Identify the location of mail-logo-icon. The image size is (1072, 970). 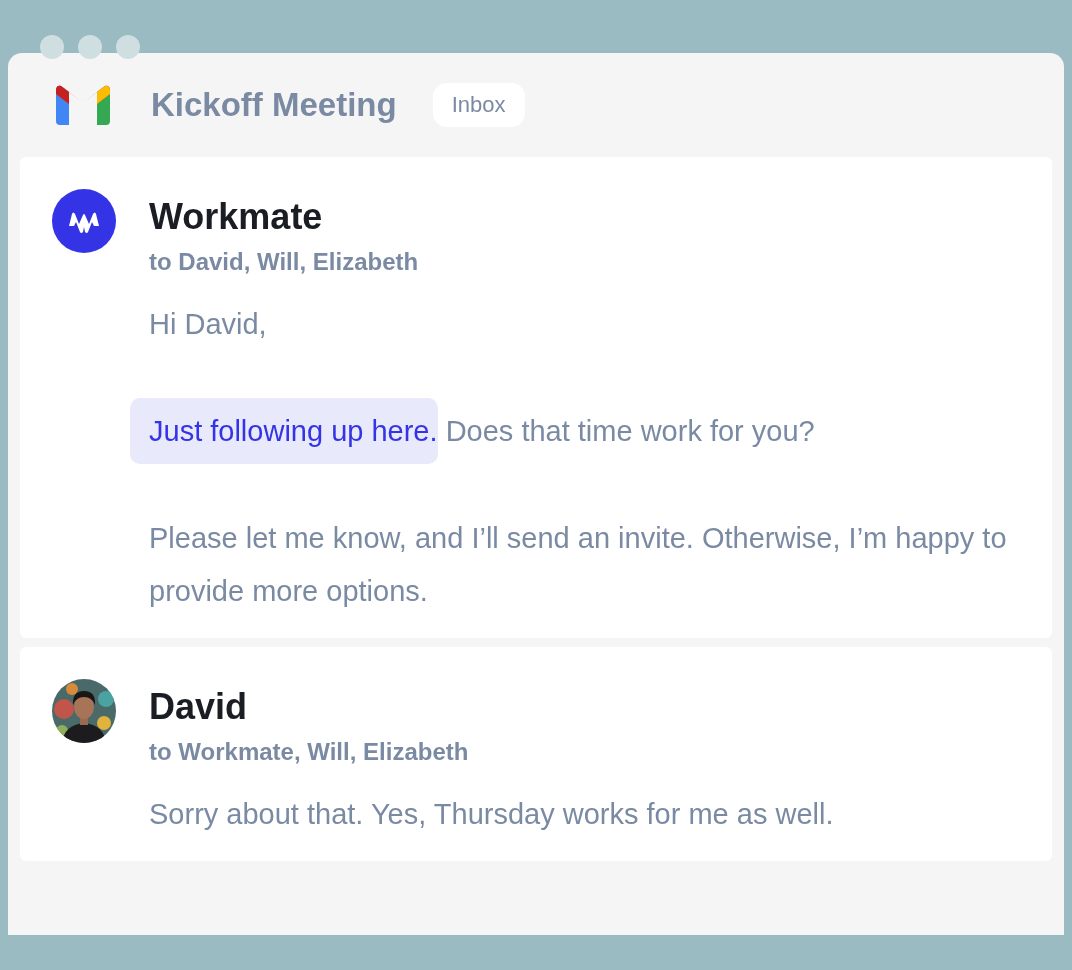
(83, 105).